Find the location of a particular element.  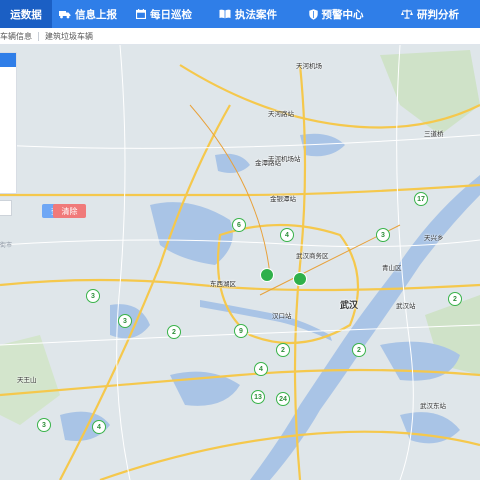

cluster-marker: 9 is located at coordinates (241, 331).